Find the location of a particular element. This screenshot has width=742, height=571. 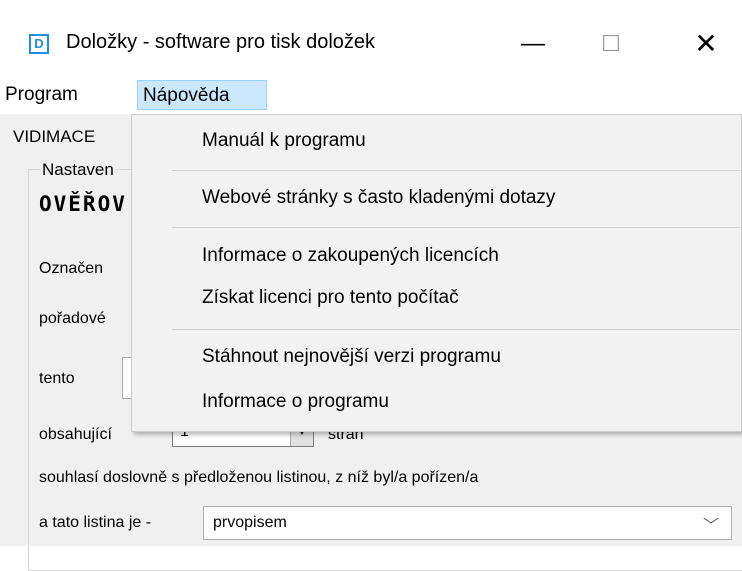

label-obsahujici: obsahující is located at coordinates (75, 434).